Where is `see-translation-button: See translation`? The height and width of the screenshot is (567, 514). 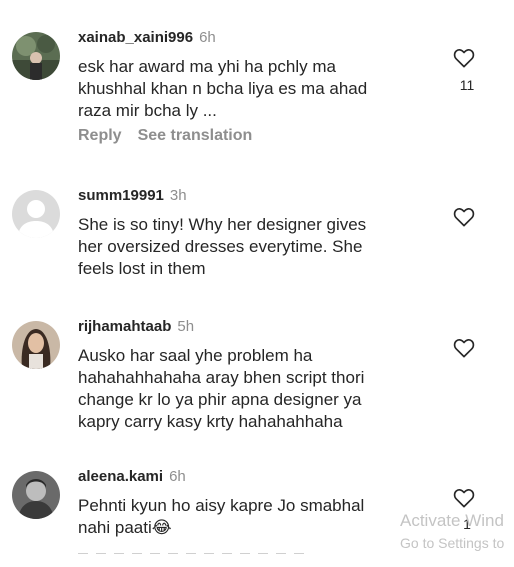
see-translation-button: See translation is located at coordinates (195, 135).